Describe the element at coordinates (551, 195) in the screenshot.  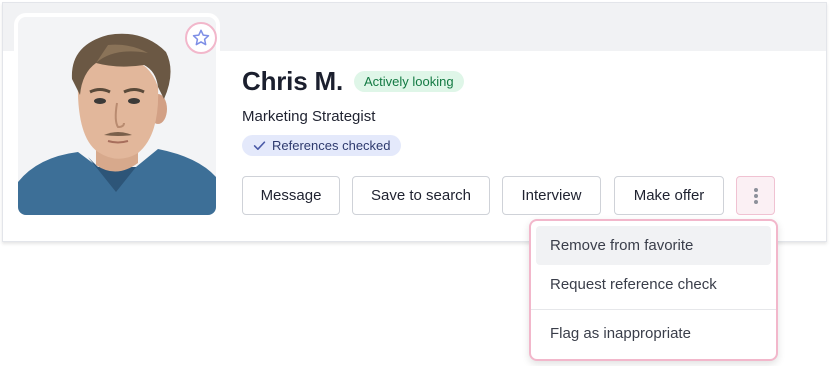
I see `interview-button: Interview` at that location.